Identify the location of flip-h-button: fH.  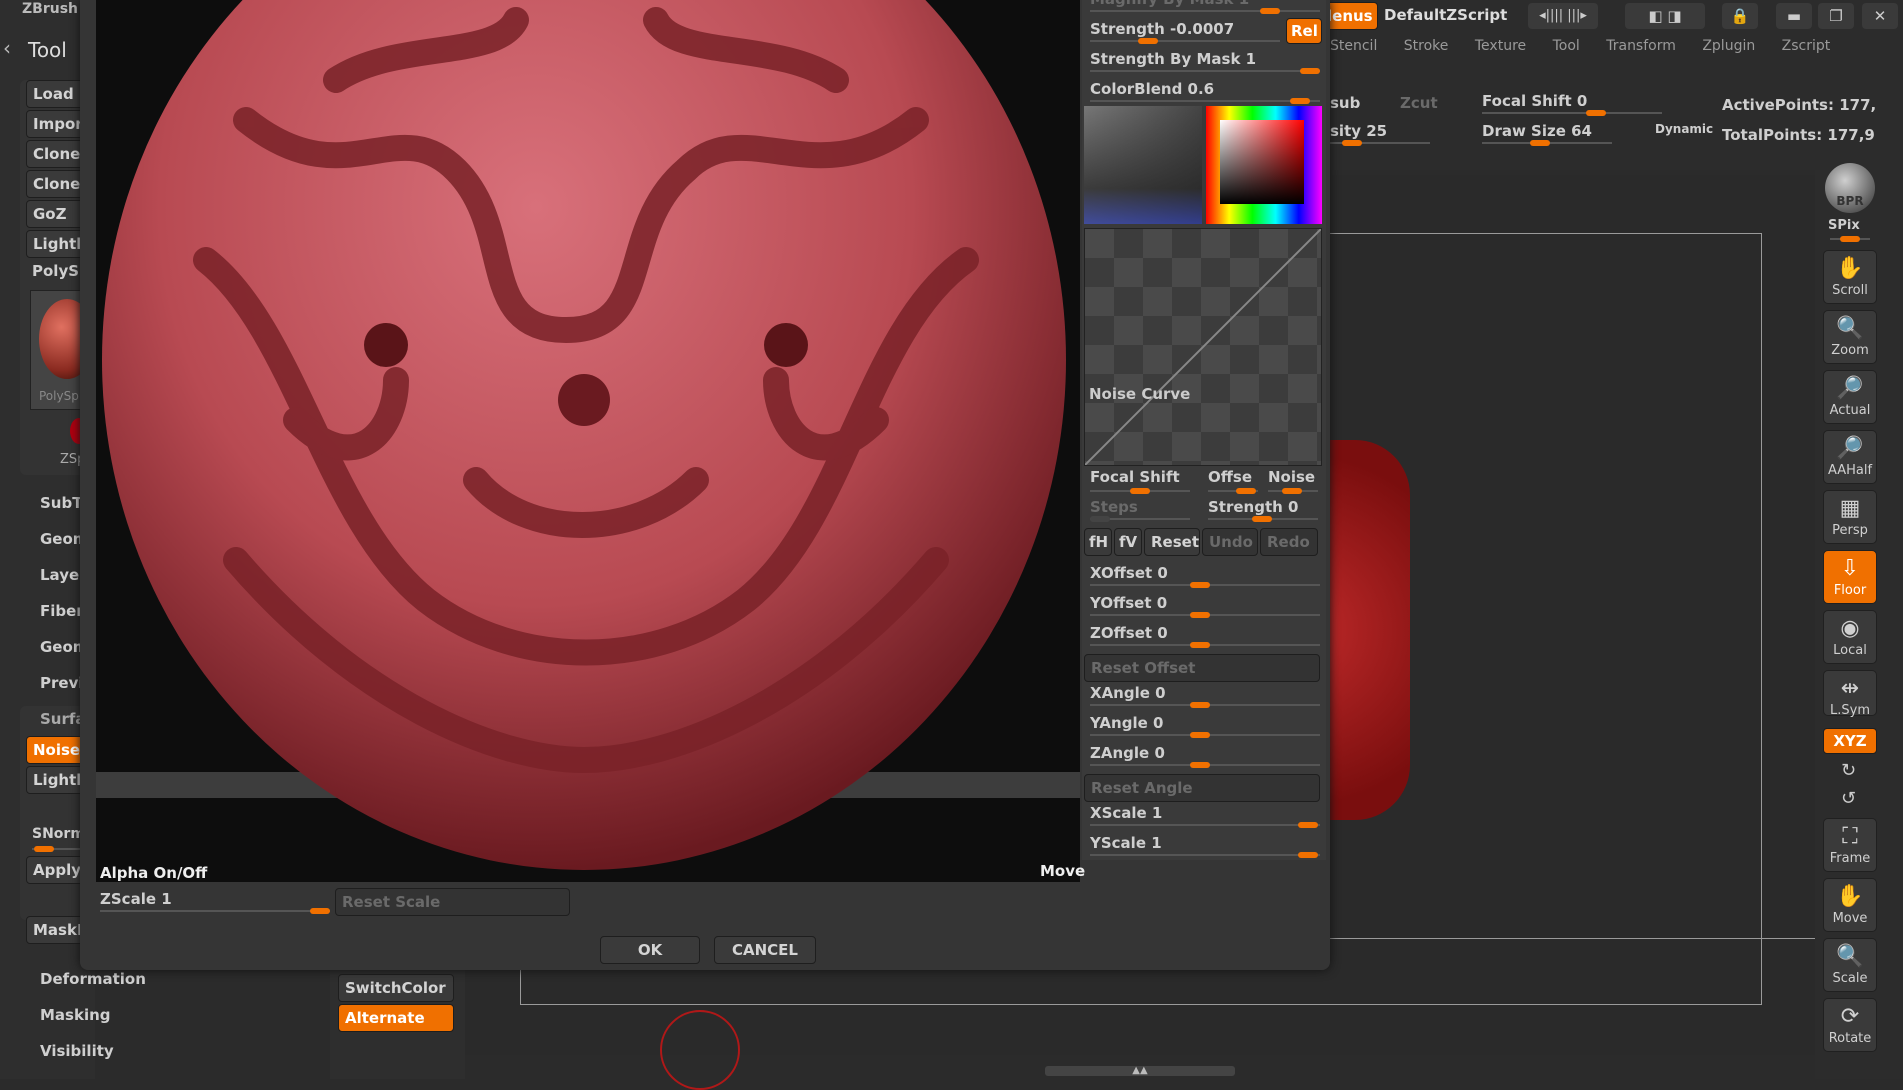
(1098, 542).